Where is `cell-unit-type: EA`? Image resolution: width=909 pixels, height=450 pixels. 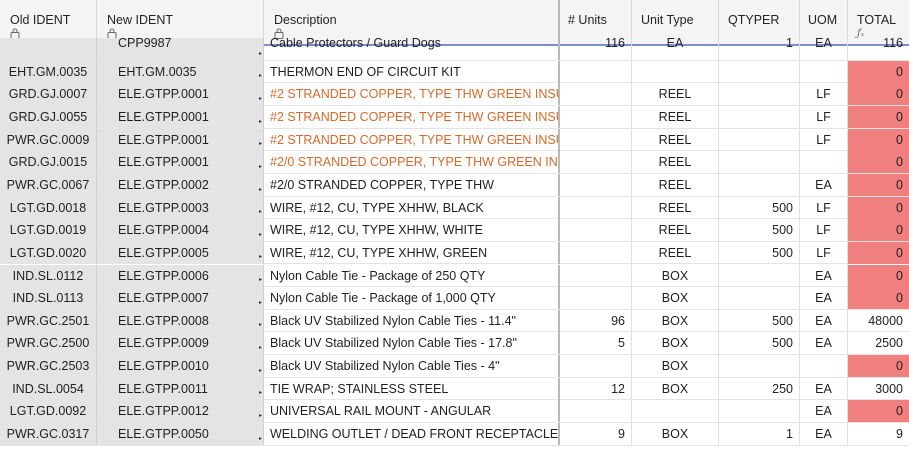
cell-unit-type: EA is located at coordinates (675, 49).